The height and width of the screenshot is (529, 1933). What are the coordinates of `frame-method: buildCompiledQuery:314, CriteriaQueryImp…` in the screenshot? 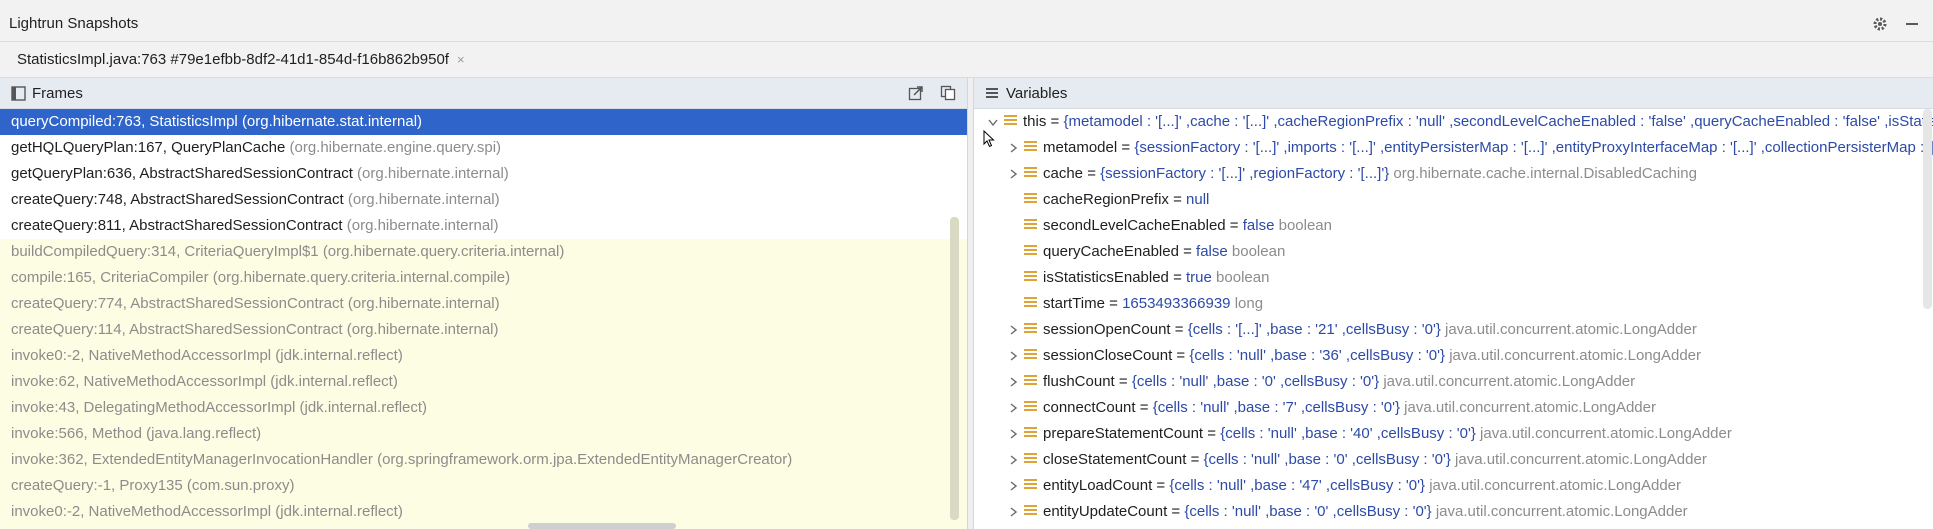 It's located at (165, 251).